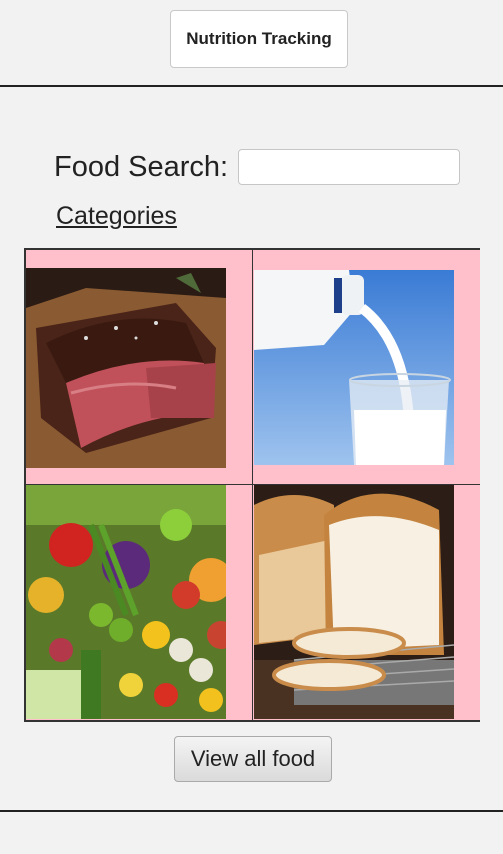 The width and height of the screenshot is (503, 854). Describe the element at coordinates (126, 368) in the screenshot. I see `steak-image` at that location.